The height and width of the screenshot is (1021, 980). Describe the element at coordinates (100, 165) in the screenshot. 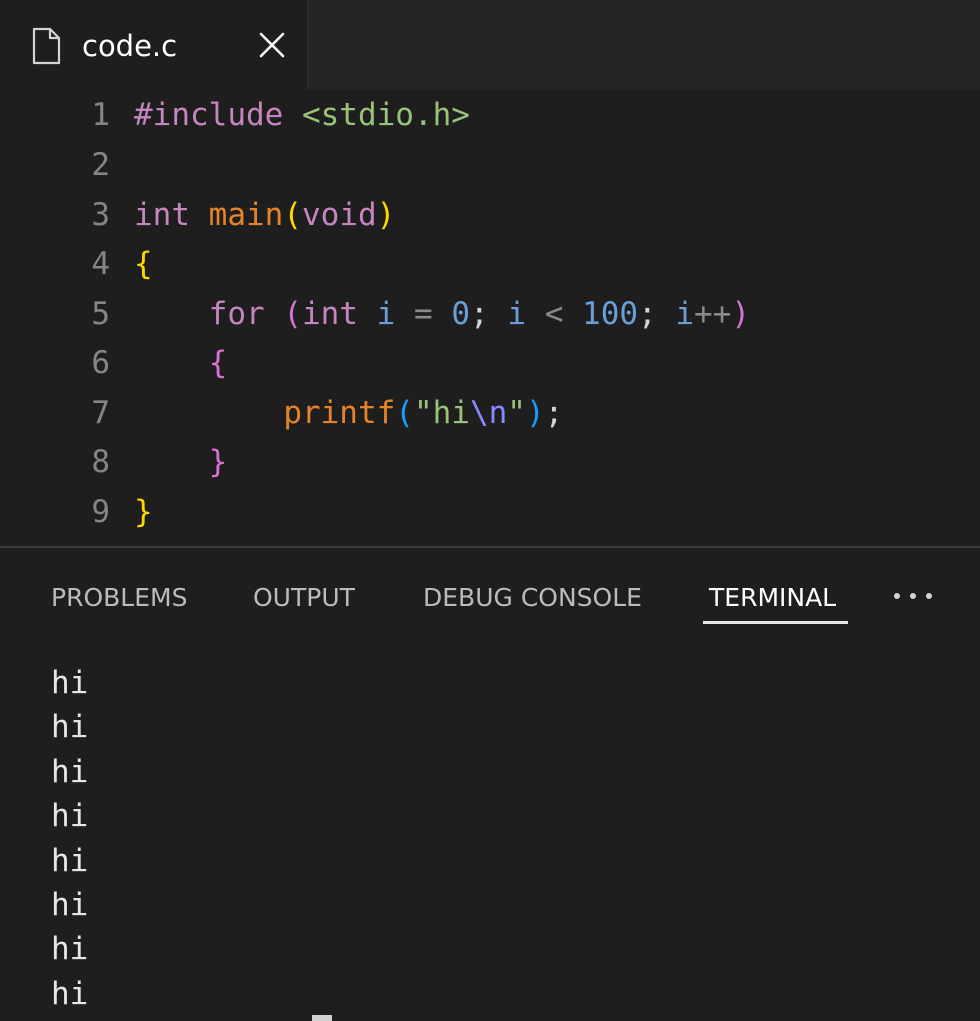

I see `line-number: 2` at that location.